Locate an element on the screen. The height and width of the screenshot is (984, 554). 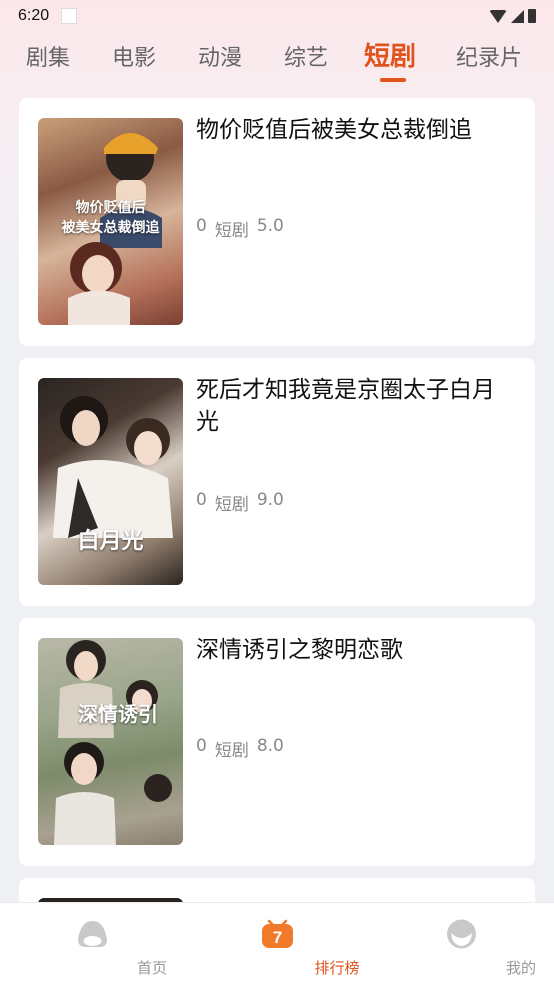
wifi-icon is located at coordinates (498, 16).